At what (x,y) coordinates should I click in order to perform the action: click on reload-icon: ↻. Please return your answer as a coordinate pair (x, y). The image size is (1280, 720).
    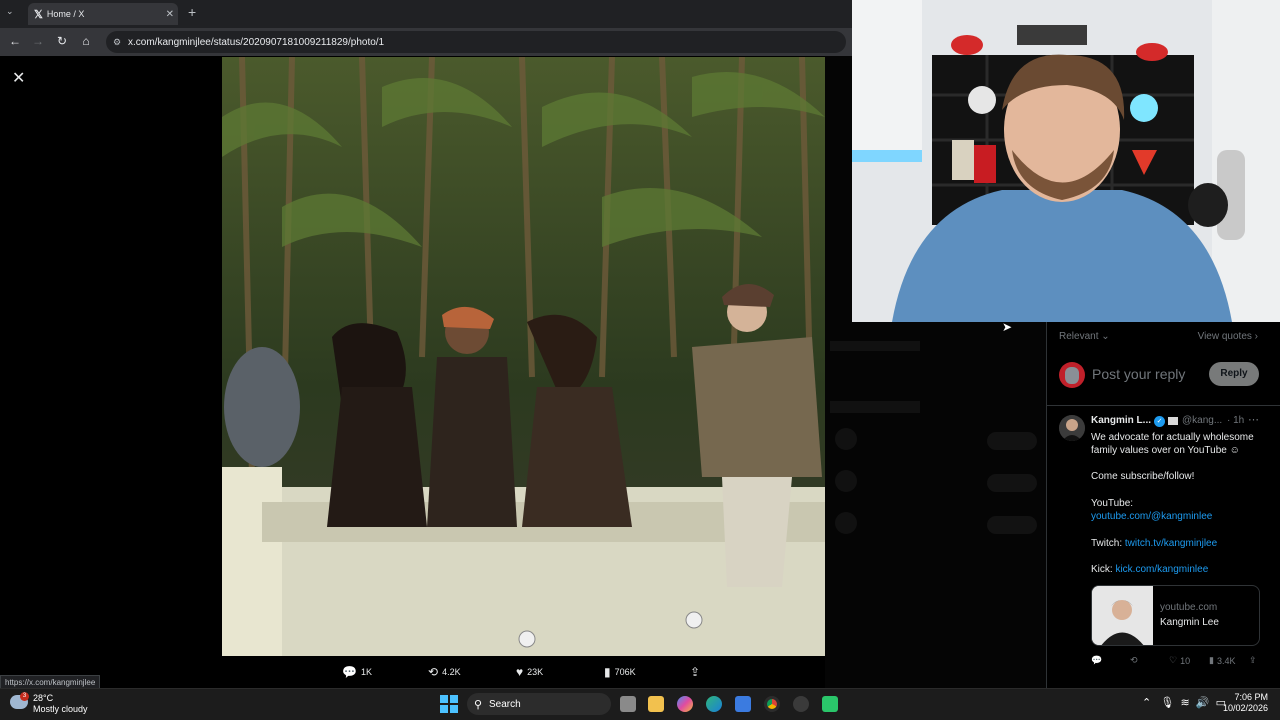
    Looking at the image, I should click on (62, 41).